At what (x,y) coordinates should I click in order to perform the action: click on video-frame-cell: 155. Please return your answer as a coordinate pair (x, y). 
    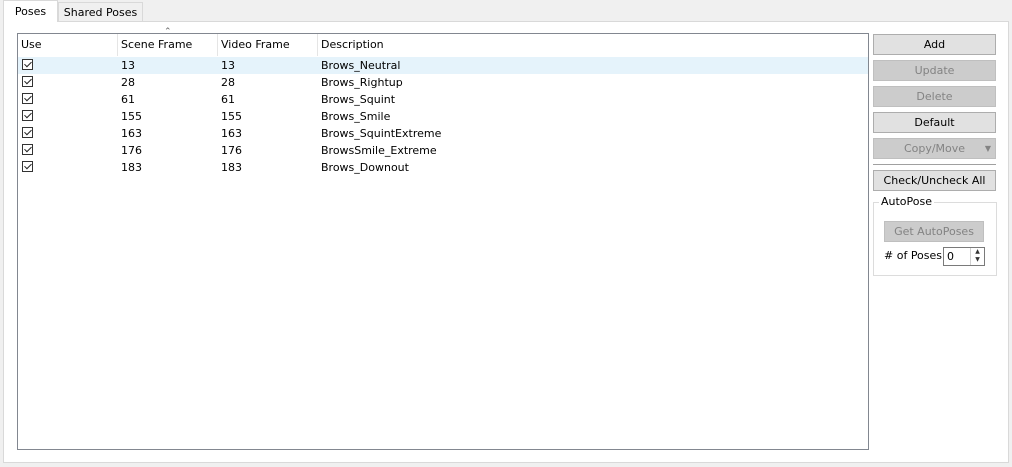
    Looking at the image, I should click on (231, 116).